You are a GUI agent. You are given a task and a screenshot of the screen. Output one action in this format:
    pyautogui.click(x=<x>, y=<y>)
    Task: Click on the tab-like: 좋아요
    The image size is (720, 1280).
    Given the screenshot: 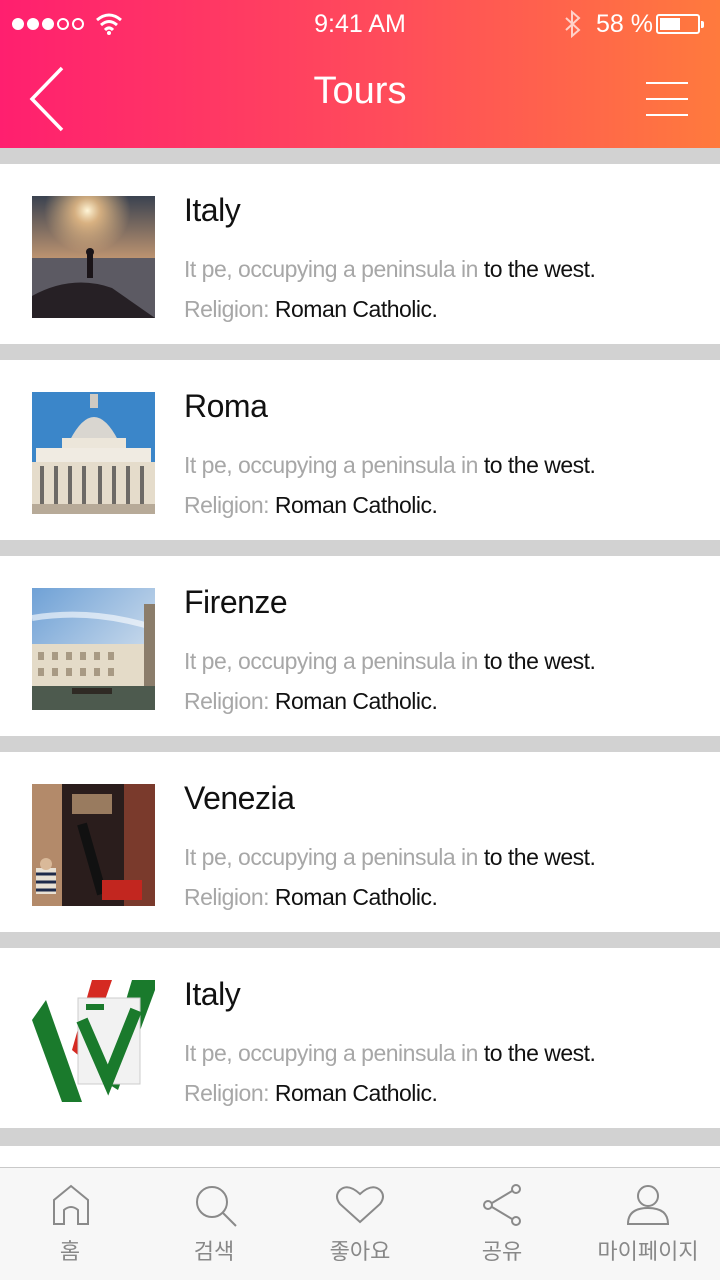 What is the action you would take?
    pyautogui.click(x=360, y=1224)
    